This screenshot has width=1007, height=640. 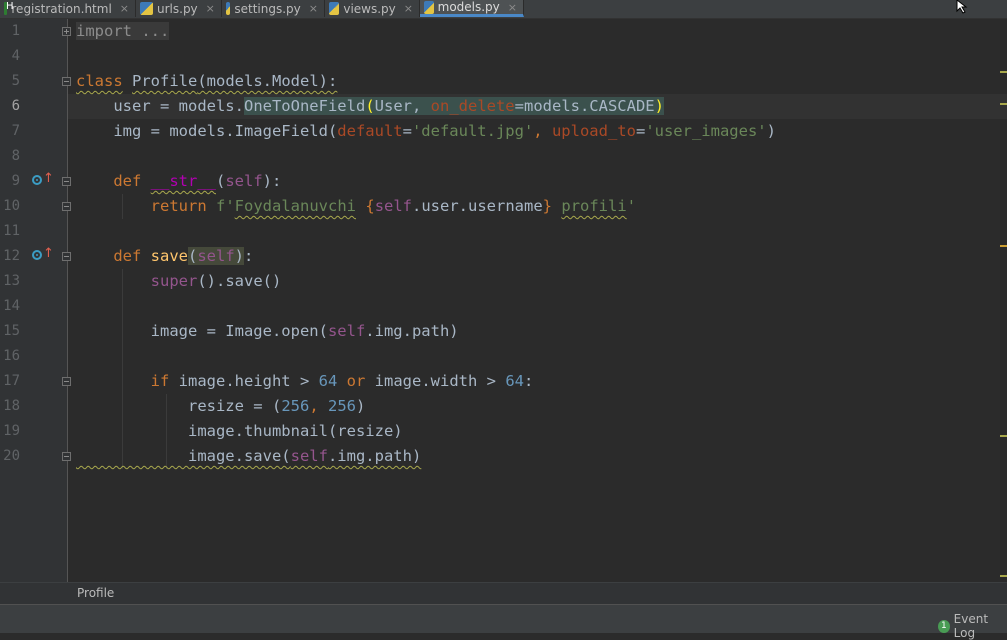 I want to click on tab-label: settings.py, so click(x=267, y=8).